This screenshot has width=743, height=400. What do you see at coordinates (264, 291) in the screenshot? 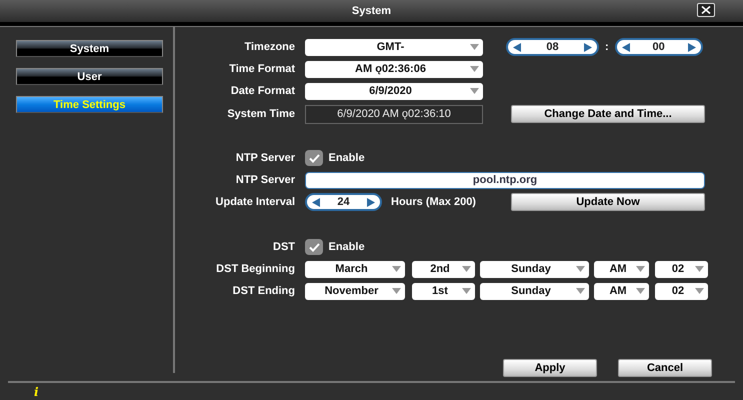
I see `field-label: DST Ending` at bounding box center [264, 291].